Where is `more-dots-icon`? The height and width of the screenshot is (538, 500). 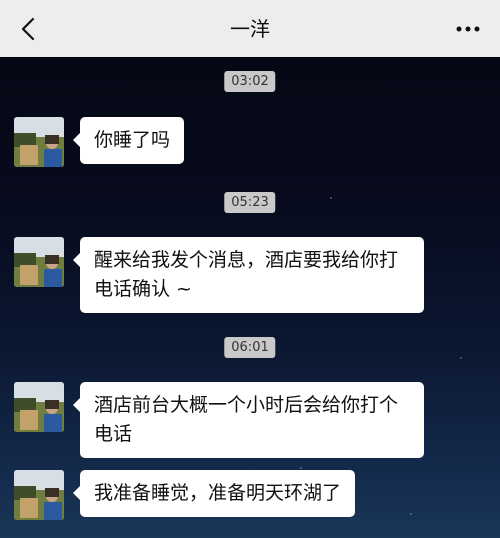
more-dots-icon is located at coordinates (468, 29).